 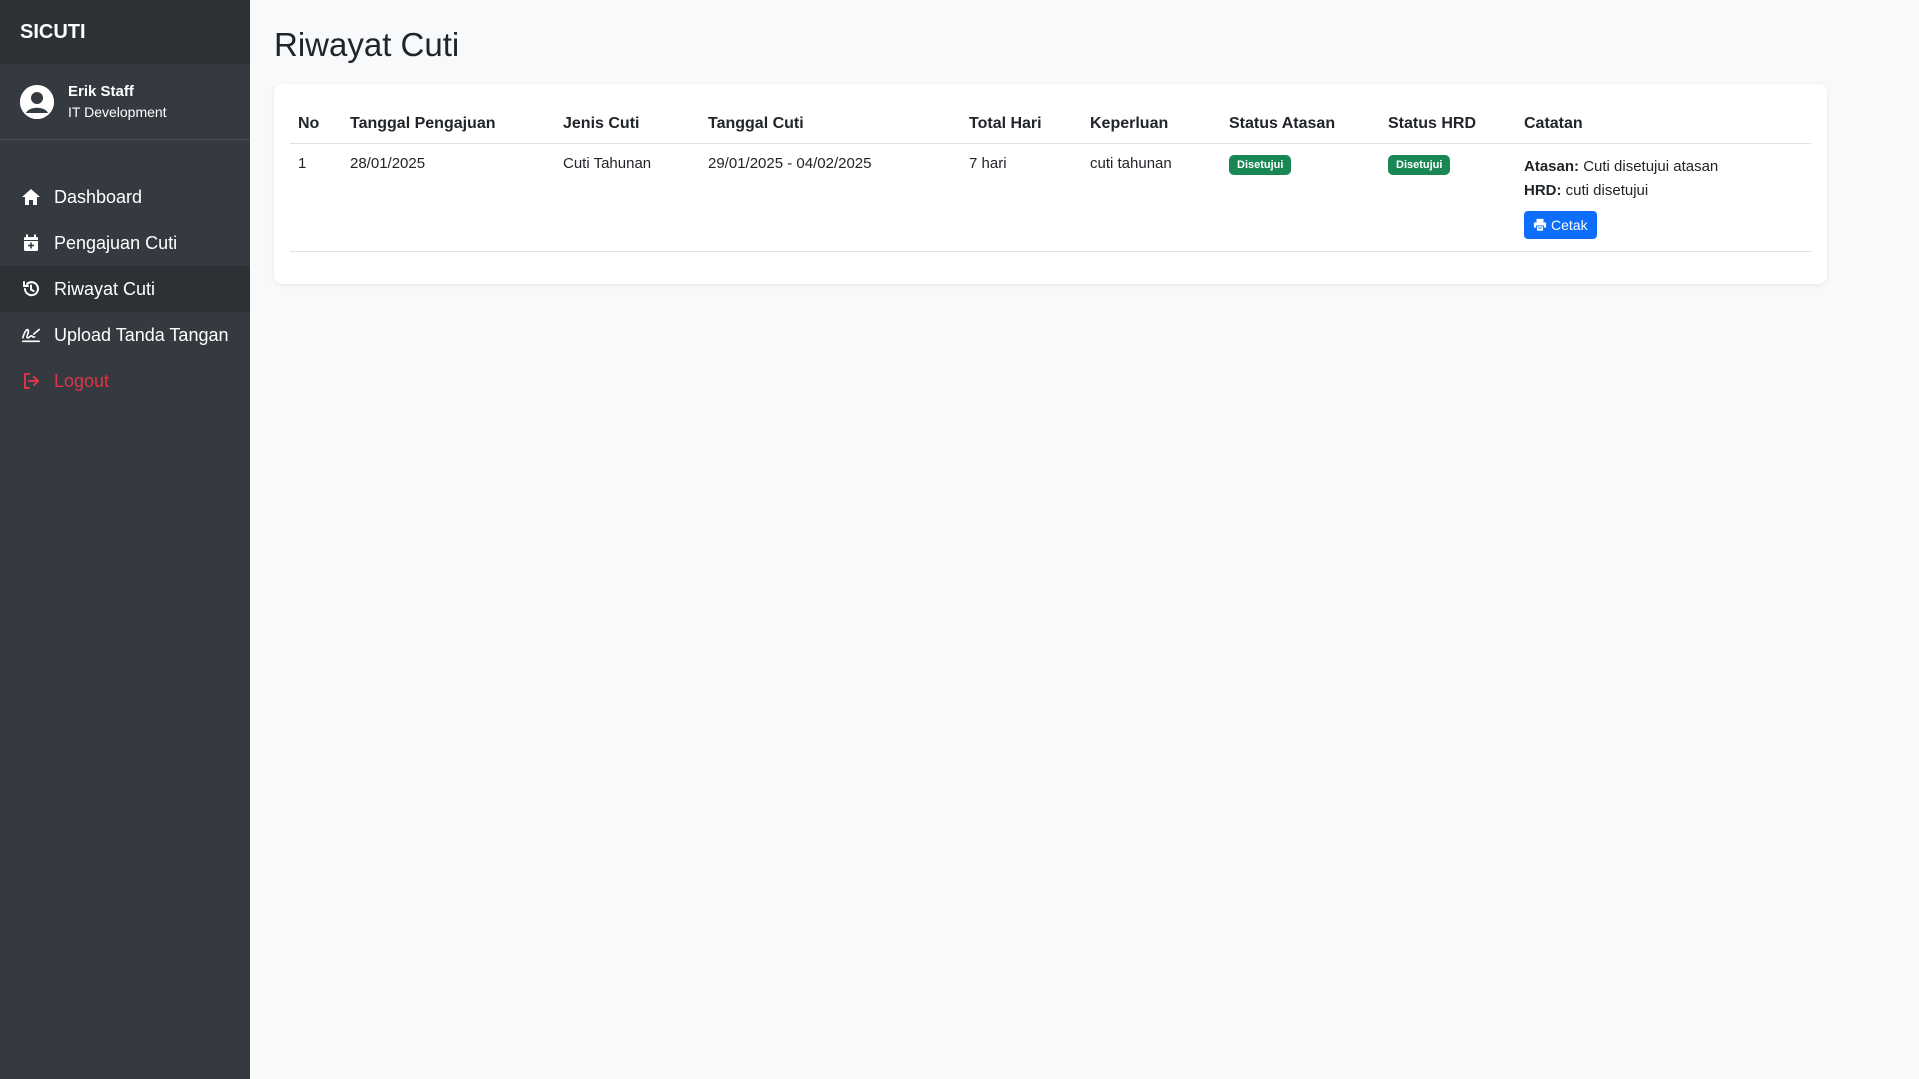 What do you see at coordinates (117, 112) in the screenshot?
I see `user-department: IT Development` at bounding box center [117, 112].